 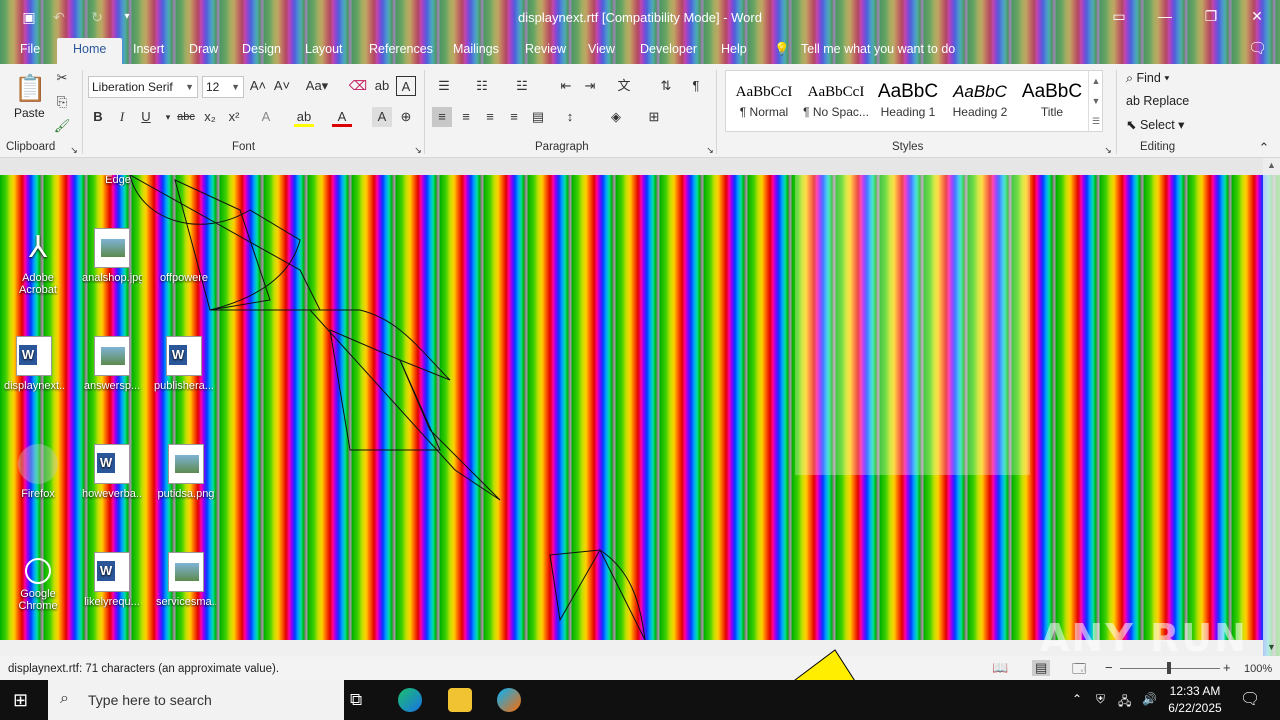 I want to click on edge-icon, so click(x=410, y=700).